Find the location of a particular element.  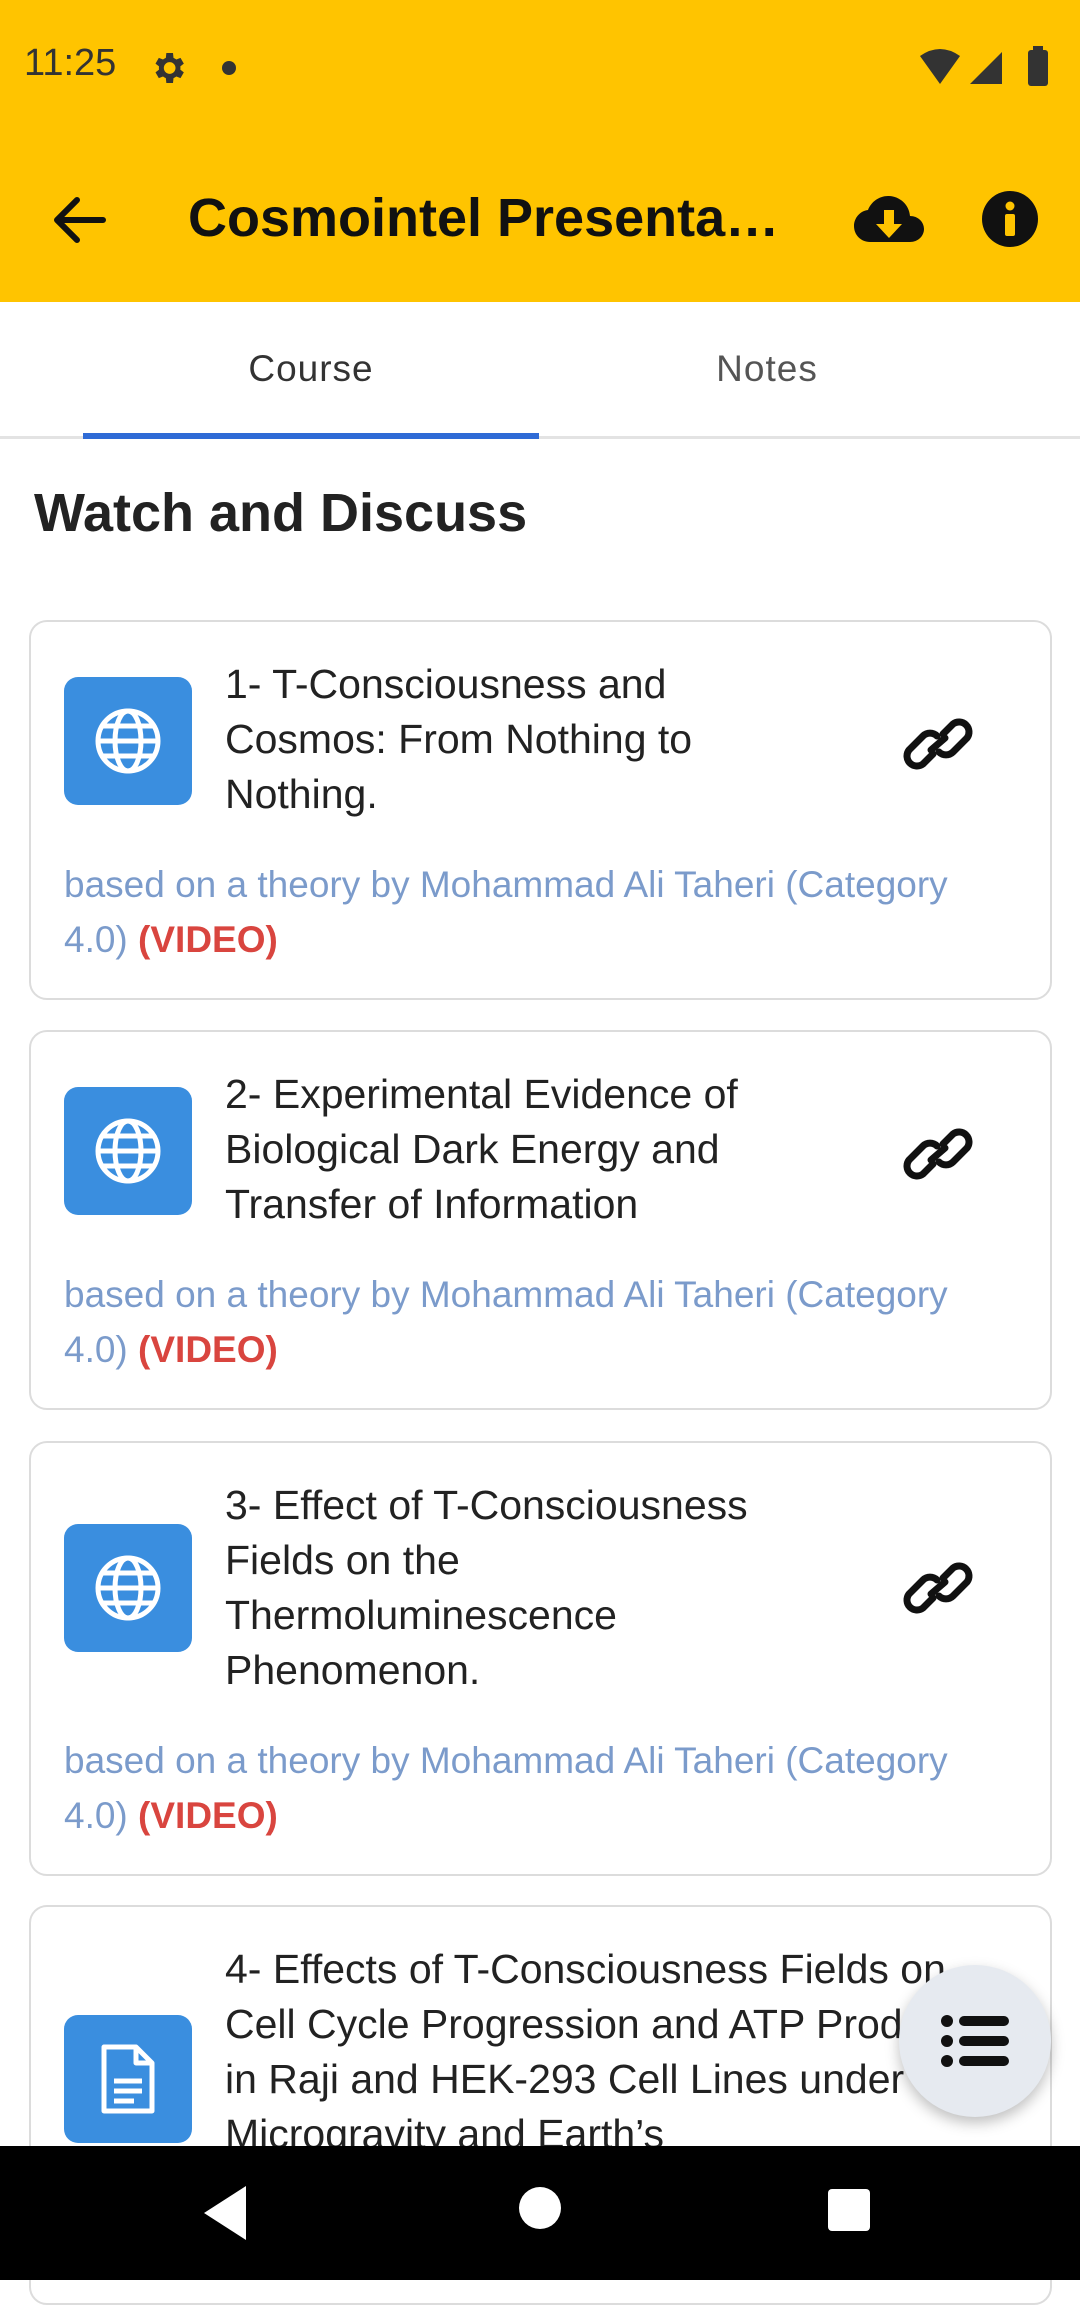

nav-back-icon is located at coordinates (226, 2213).